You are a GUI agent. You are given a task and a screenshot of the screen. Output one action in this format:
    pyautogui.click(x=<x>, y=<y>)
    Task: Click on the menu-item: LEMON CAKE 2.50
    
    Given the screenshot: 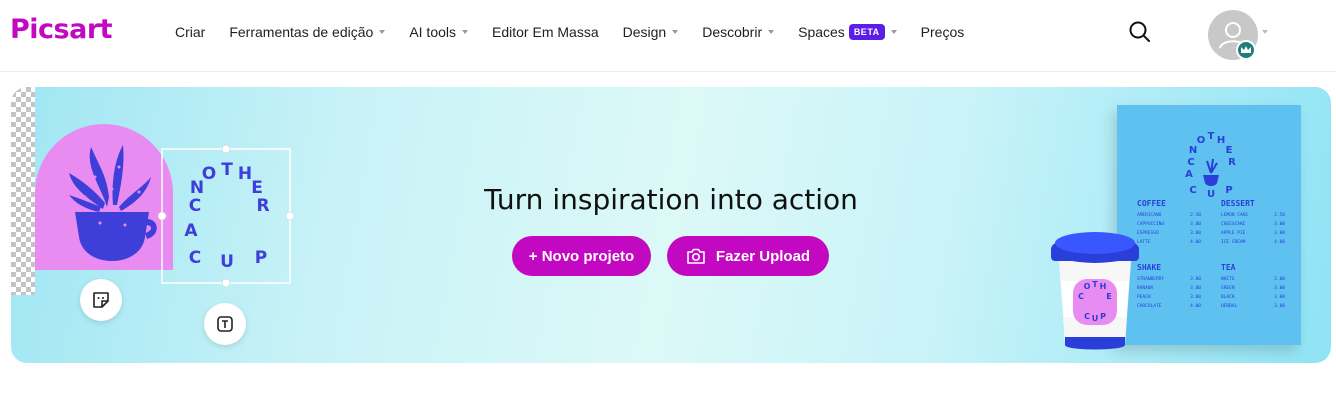 What is the action you would take?
    pyautogui.click(x=1253, y=215)
    